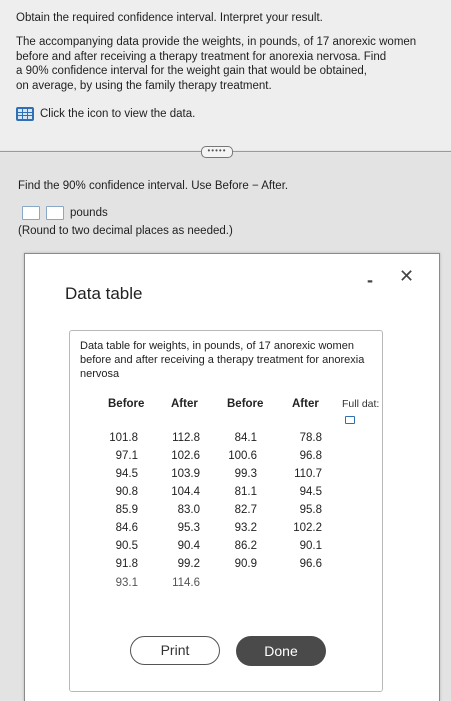 The width and height of the screenshot is (451, 701). I want to click on table-cell: 93.2, so click(245, 528).